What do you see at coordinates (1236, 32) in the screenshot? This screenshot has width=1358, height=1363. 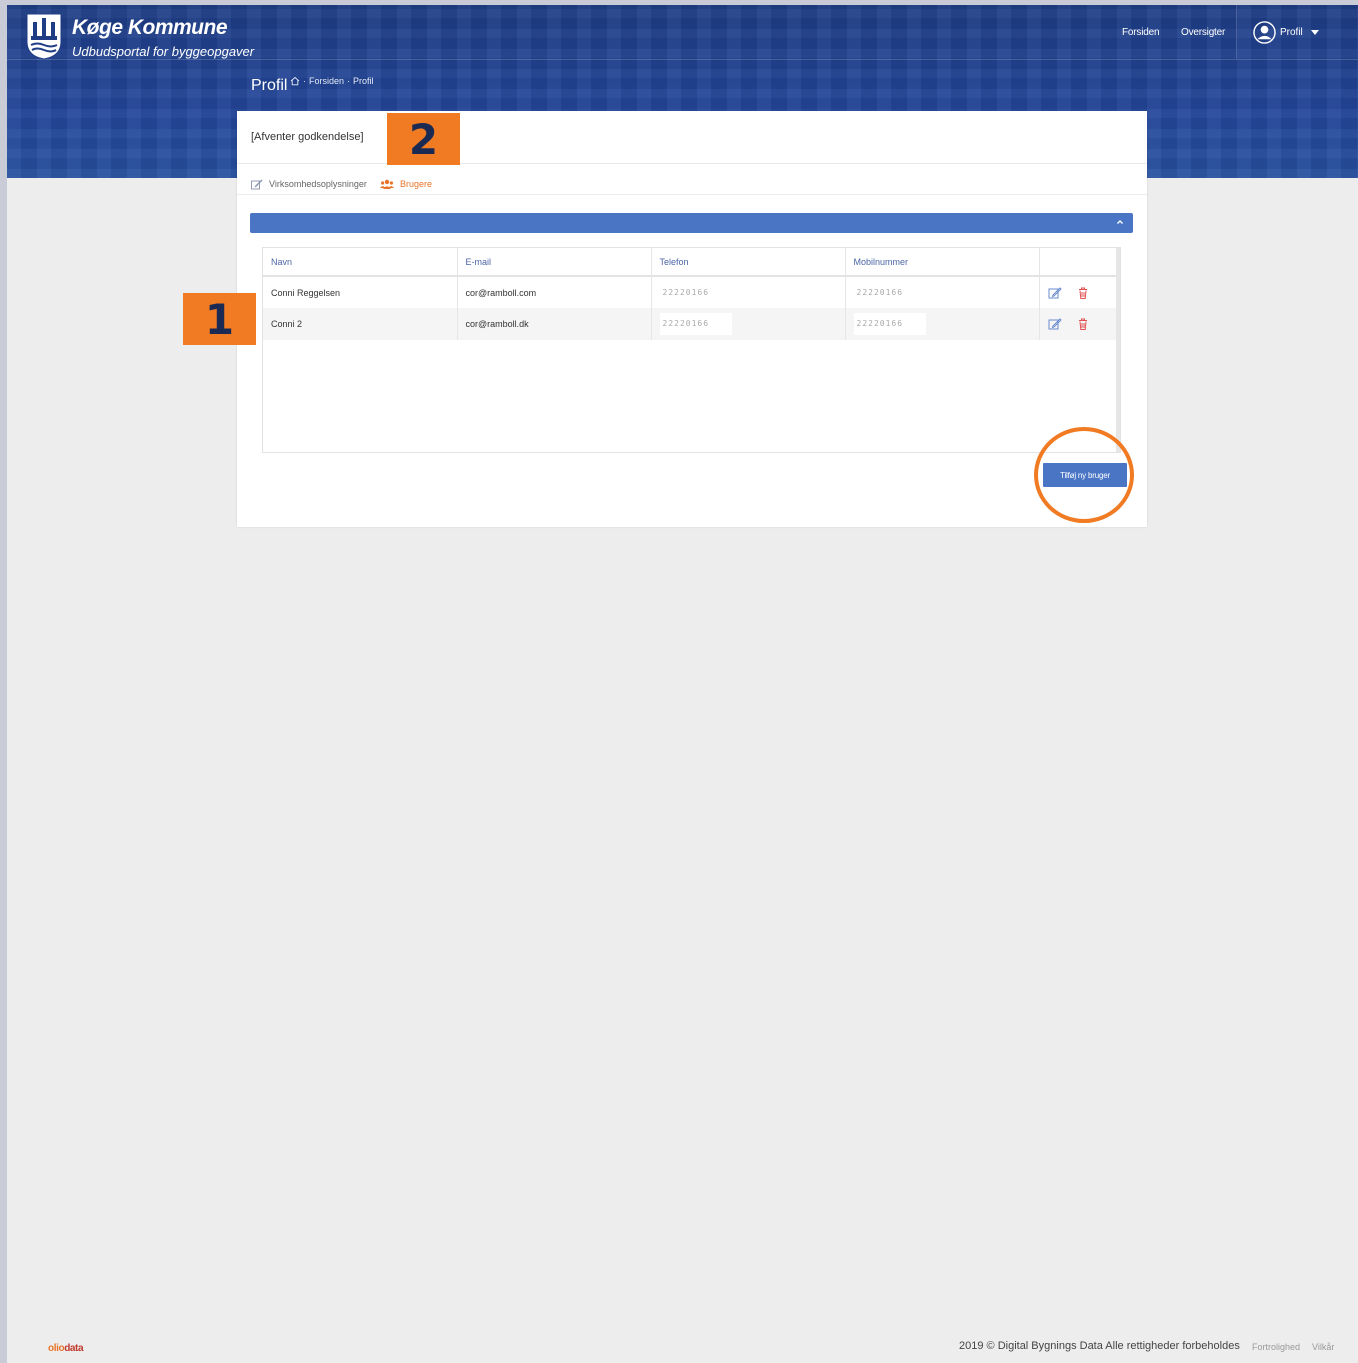 I see `nav-separator` at bounding box center [1236, 32].